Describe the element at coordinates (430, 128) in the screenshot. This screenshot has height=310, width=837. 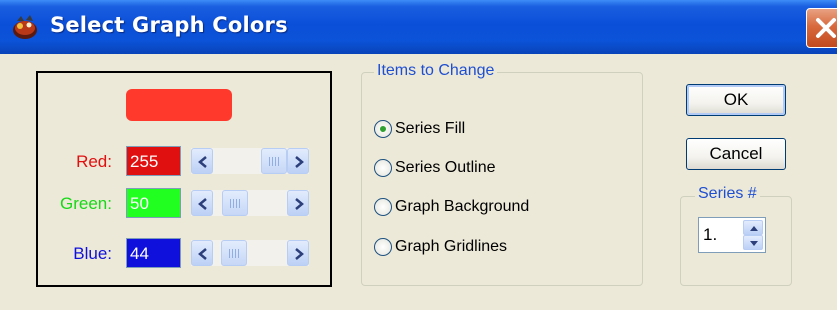
I see `radio-label: Series Fill` at that location.